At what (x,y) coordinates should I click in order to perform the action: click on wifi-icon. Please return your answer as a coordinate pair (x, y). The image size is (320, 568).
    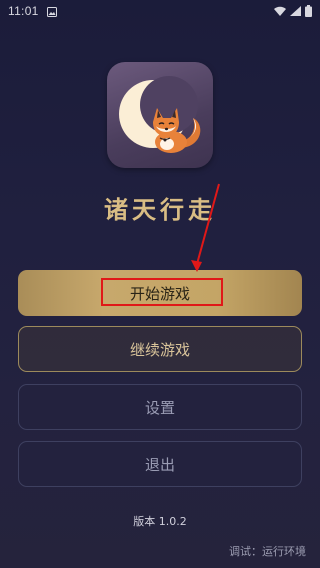
    Looking at the image, I should click on (280, 11).